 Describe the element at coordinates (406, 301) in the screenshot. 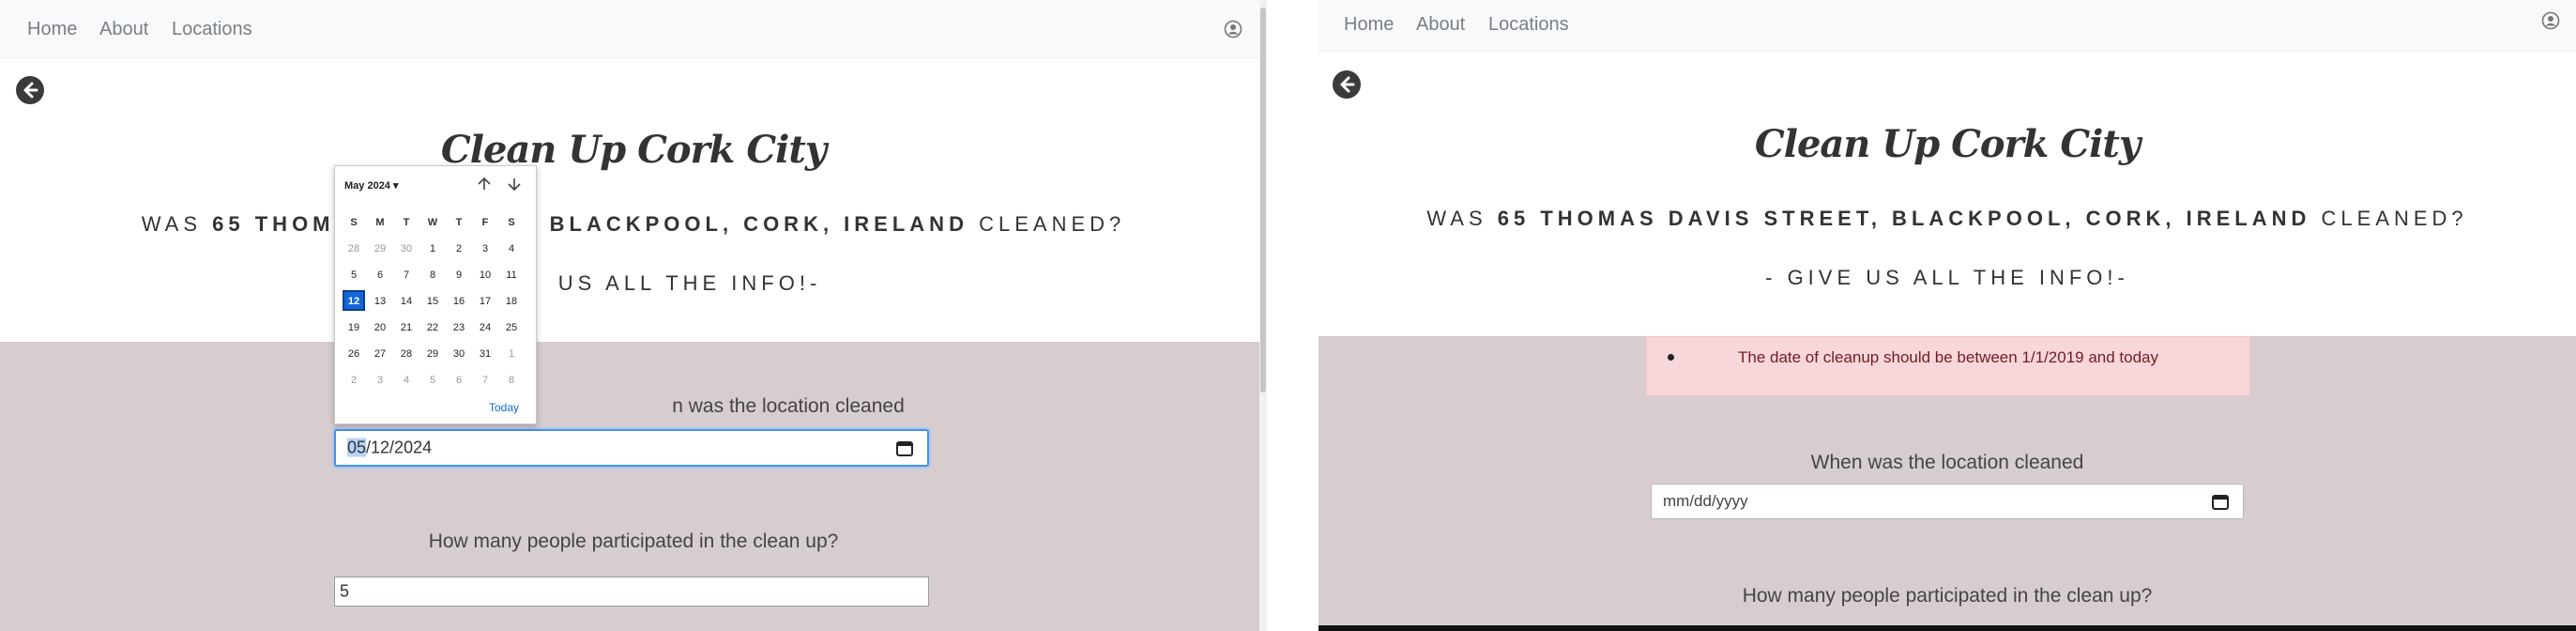

I see `calendar-day: 14` at that location.